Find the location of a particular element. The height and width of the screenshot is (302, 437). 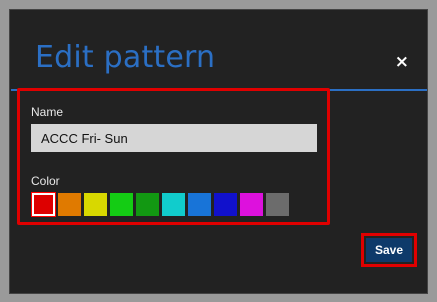

name-input is located at coordinates (174, 138).